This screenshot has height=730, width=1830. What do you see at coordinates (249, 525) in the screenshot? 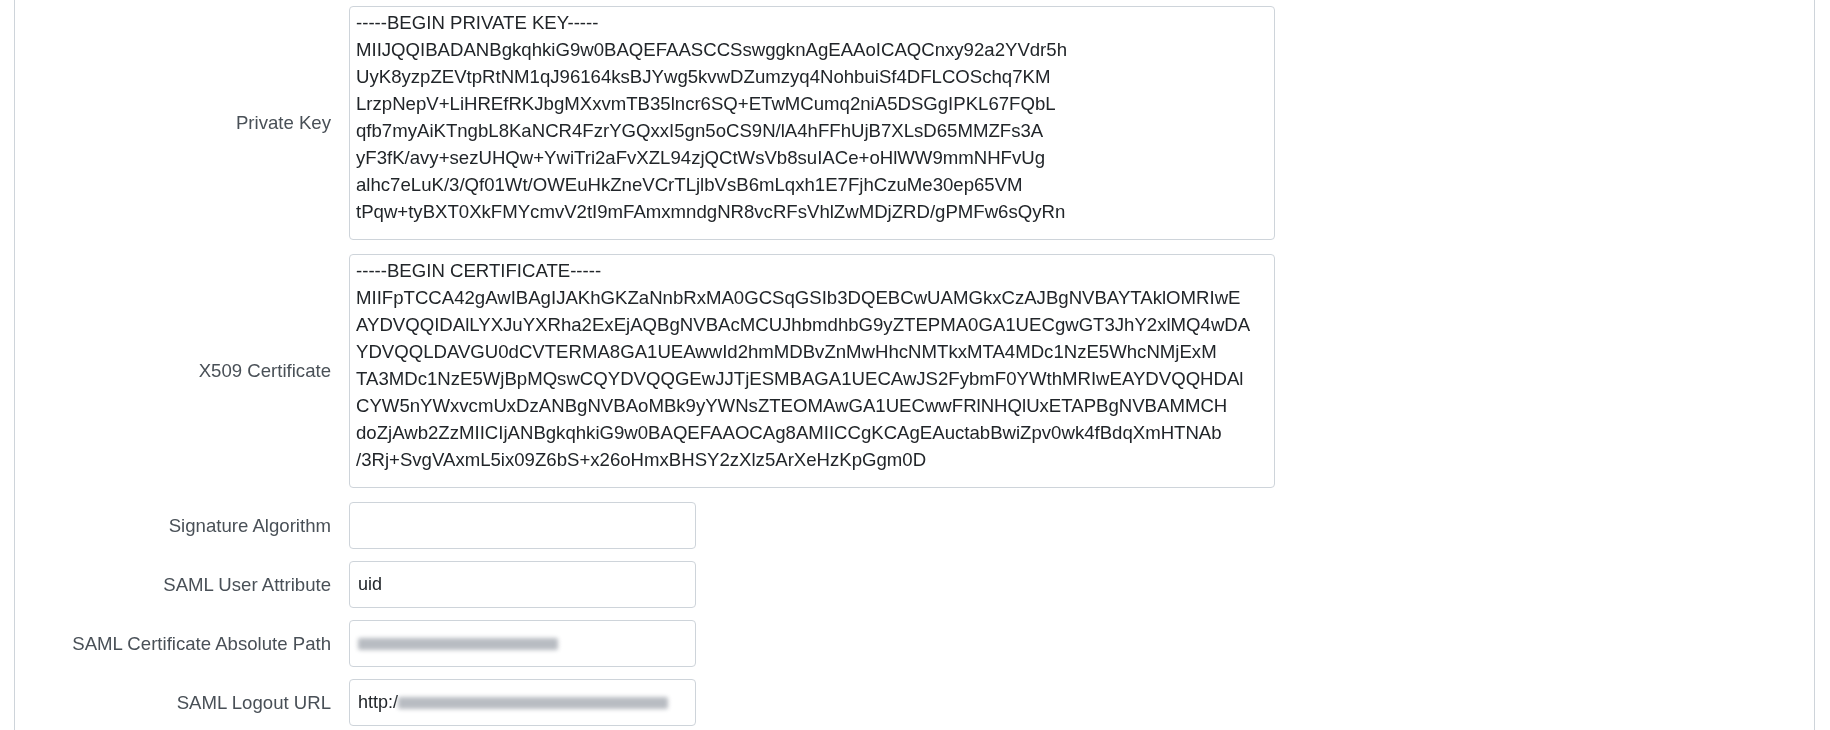
I see `field-label: Signature Algorithm` at bounding box center [249, 525].